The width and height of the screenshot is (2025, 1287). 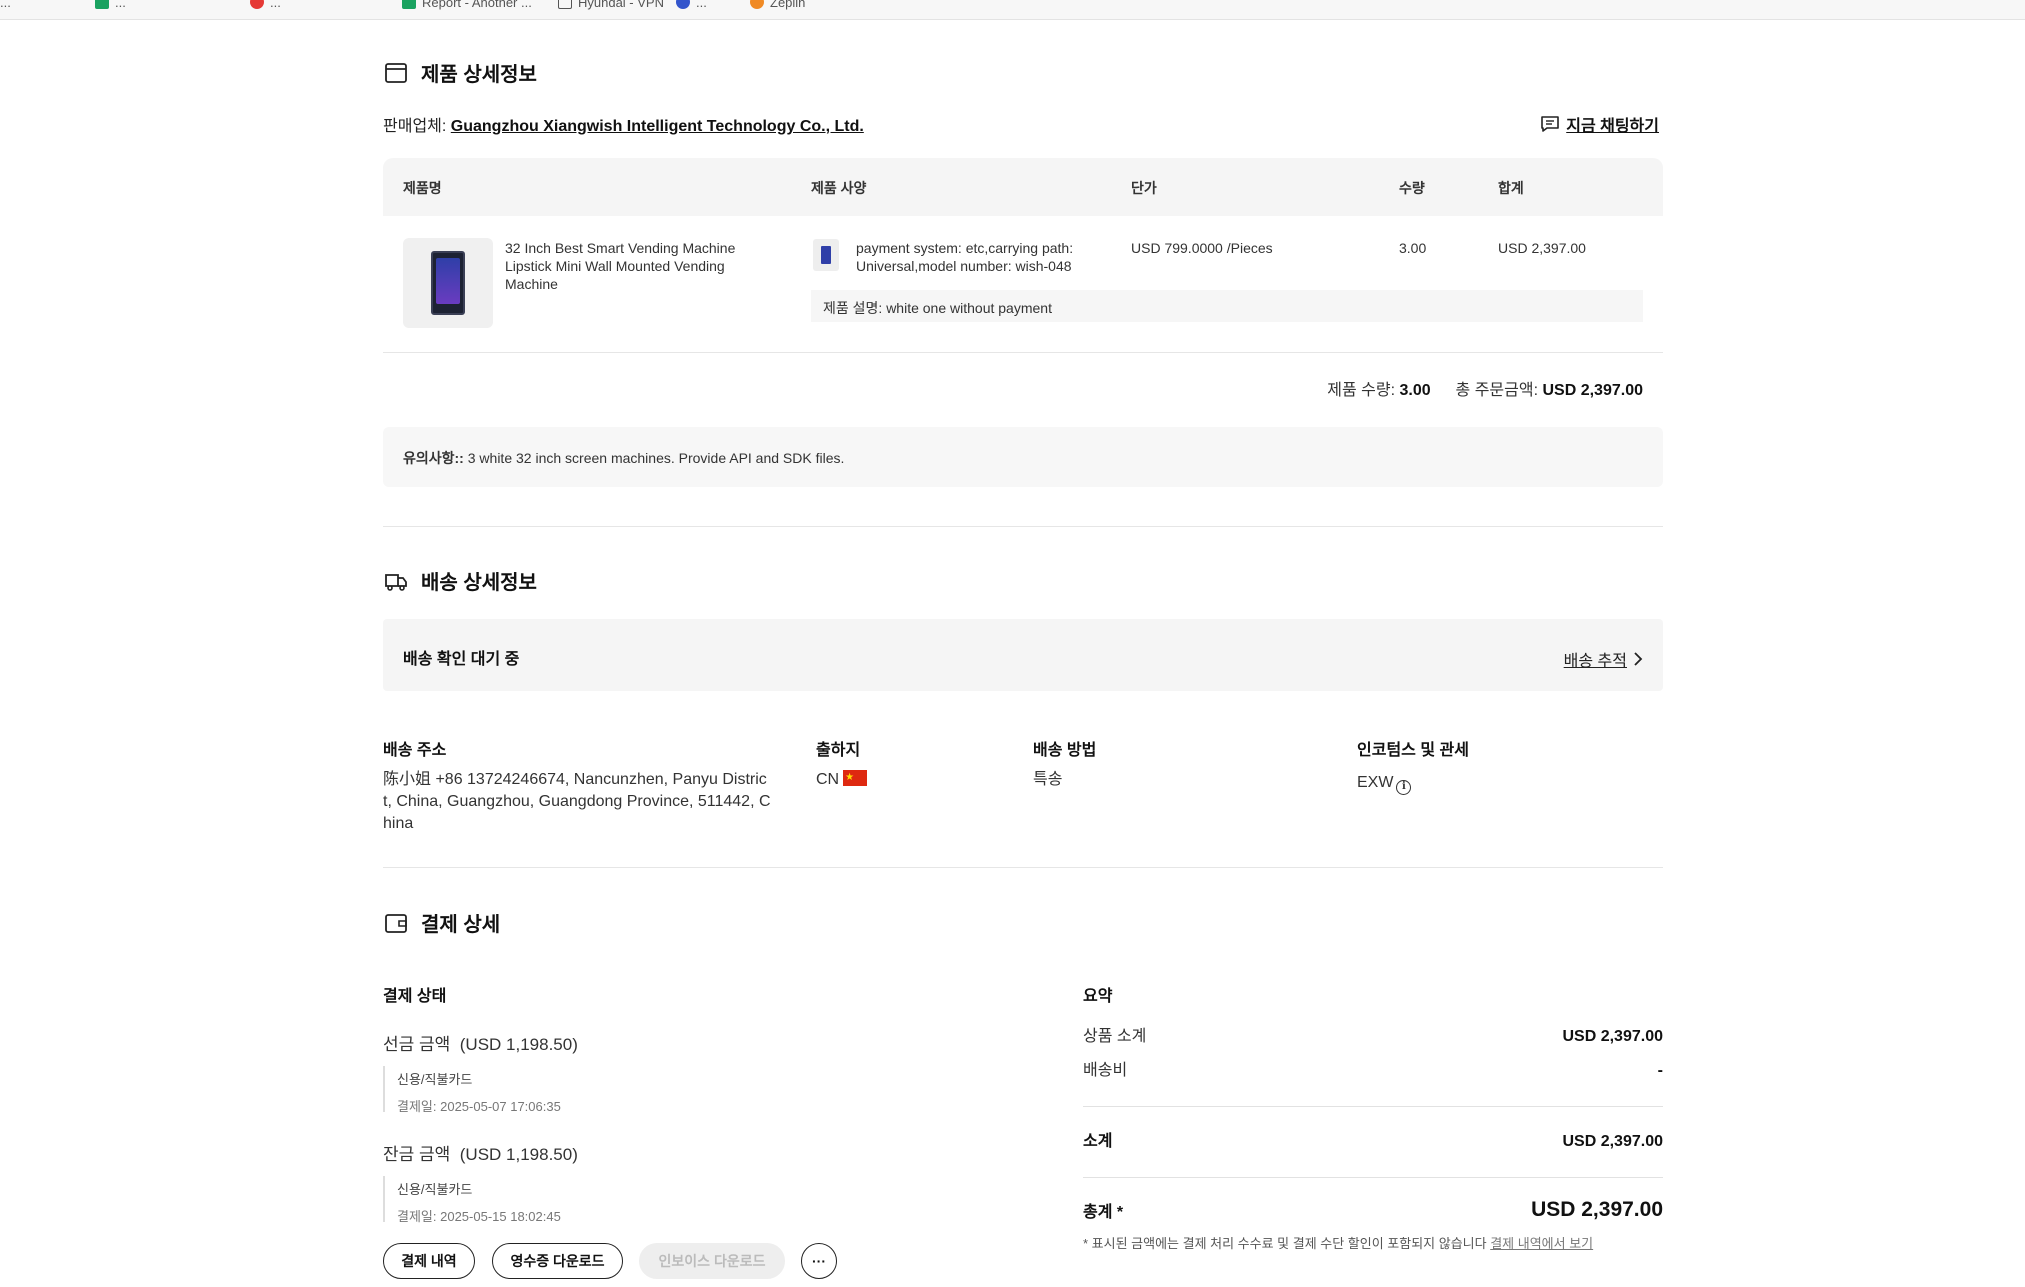 What do you see at coordinates (1497, 390) in the screenshot?
I see `summary-total-label: 총 주문금액:` at bounding box center [1497, 390].